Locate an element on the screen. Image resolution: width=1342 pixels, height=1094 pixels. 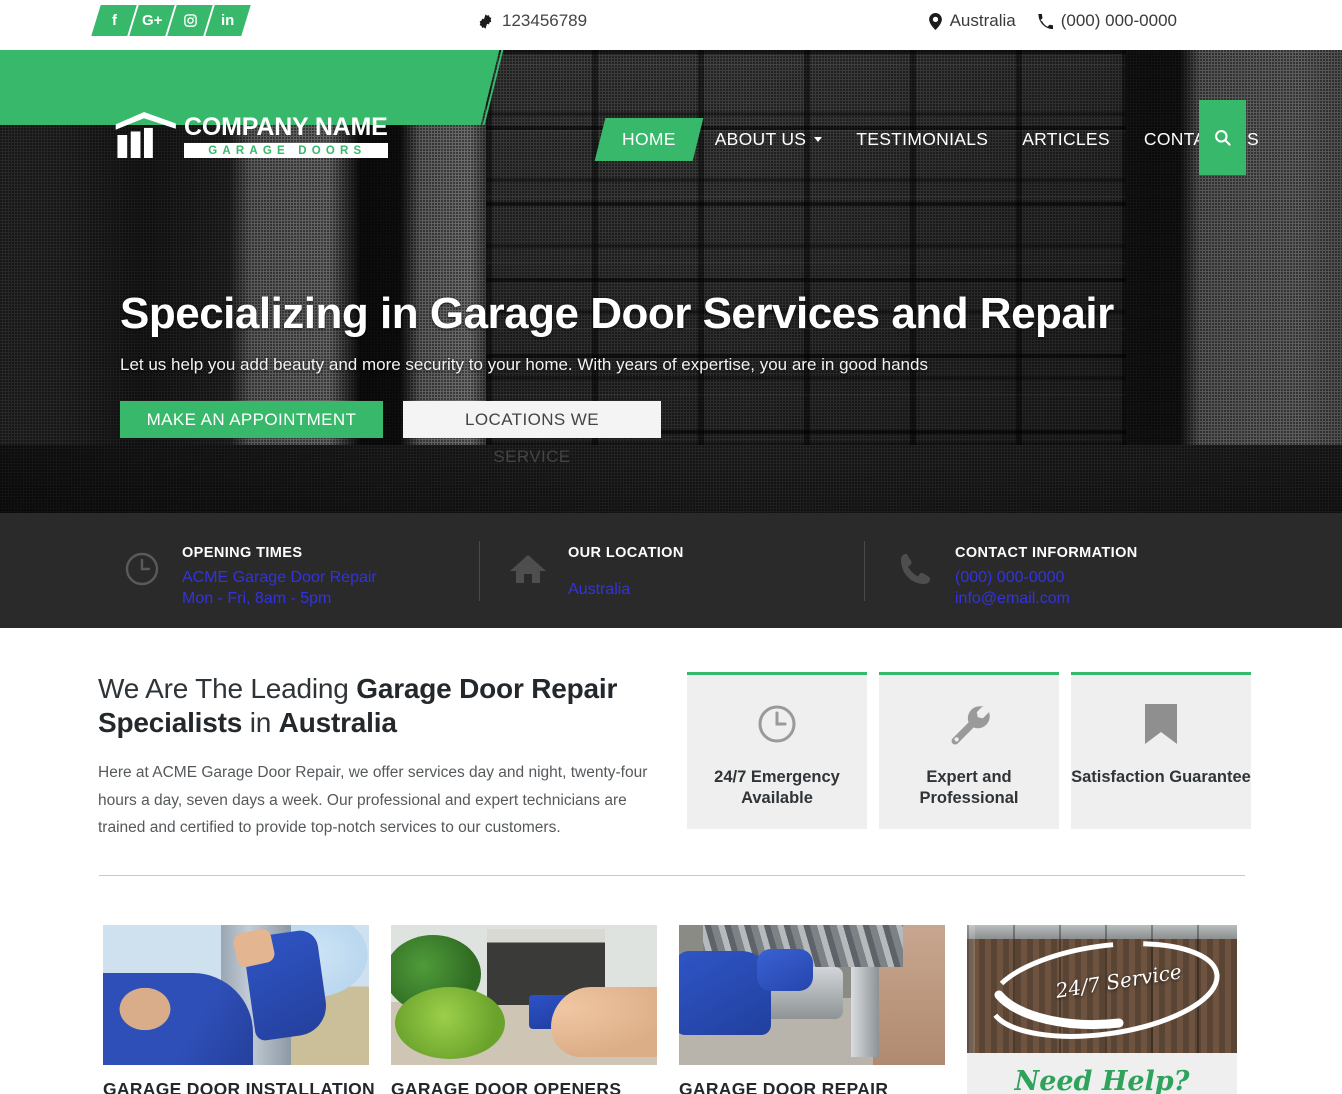
storage-garages-photo: 24/7 Service is located at coordinates (1102, 989).